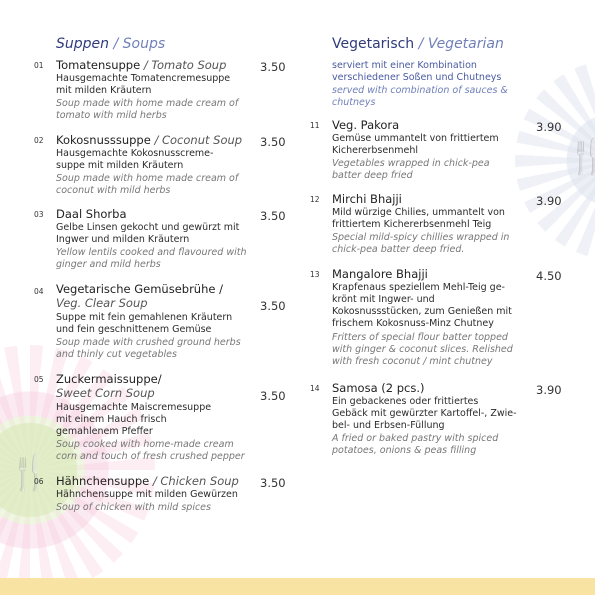 The width and height of the screenshot is (595, 595). What do you see at coordinates (39, 140) in the screenshot?
I see `item-number: 02` at bounding box center [39, 140].